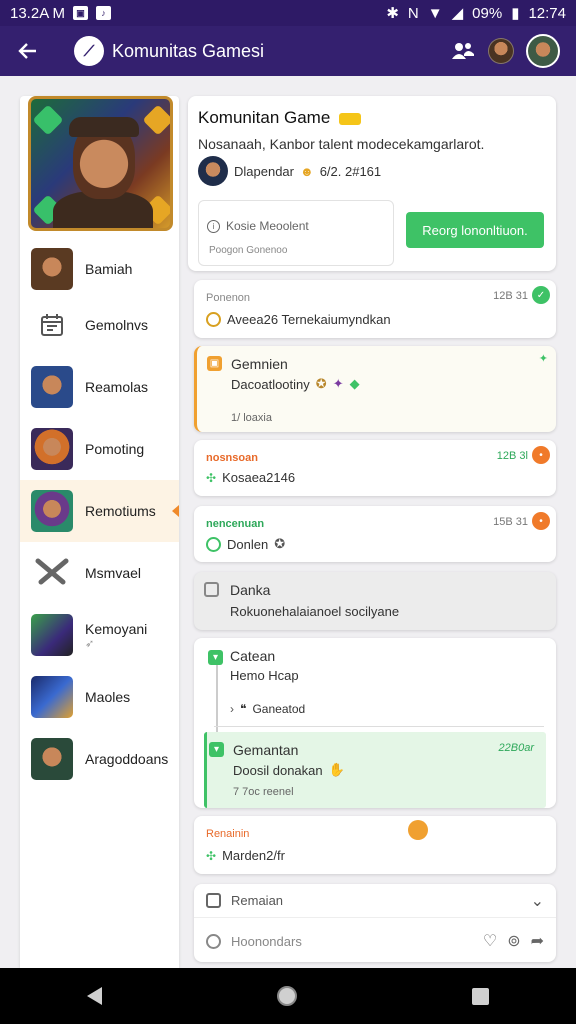  Describe the element at coordinates (104, 127) in the screenshot. I see `hero-headband` at that location.